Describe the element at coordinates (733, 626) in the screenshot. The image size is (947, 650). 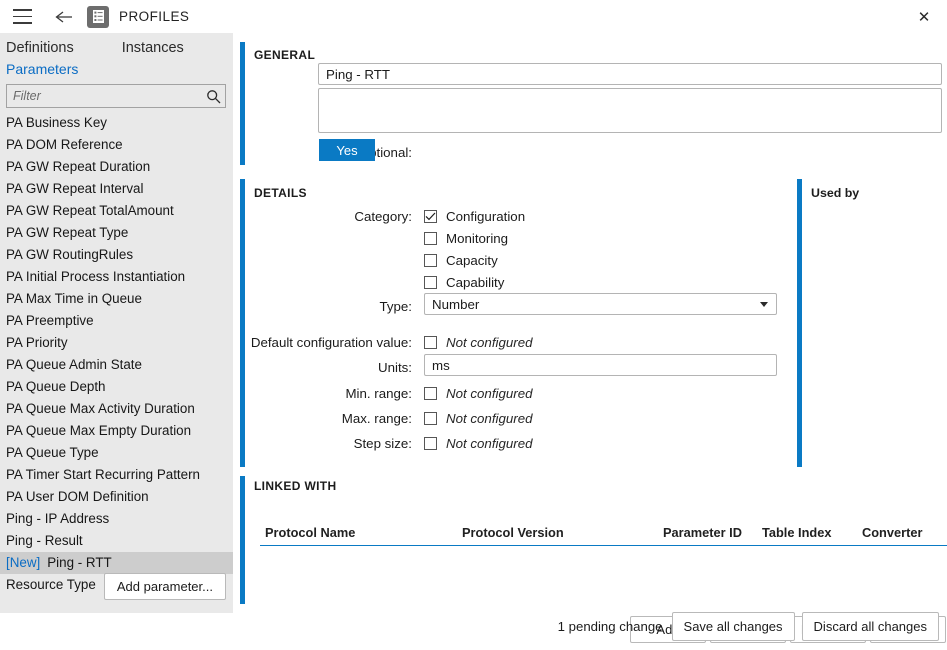
I see `save-all-changes-button: Save all changes` at that location.